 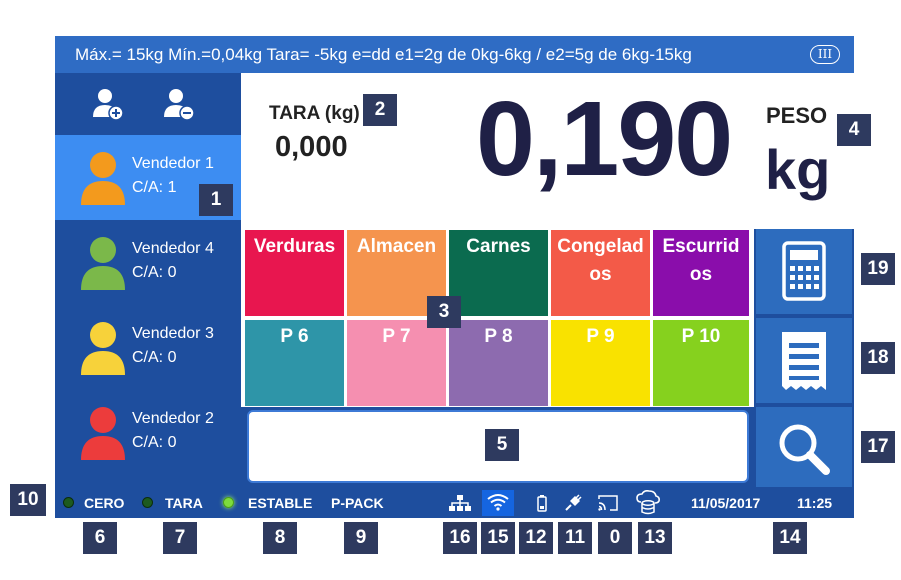 What do you see at coordinates (542, 503) in the screenshot?
I see `battery-icon` at bounding box center [542, 503].